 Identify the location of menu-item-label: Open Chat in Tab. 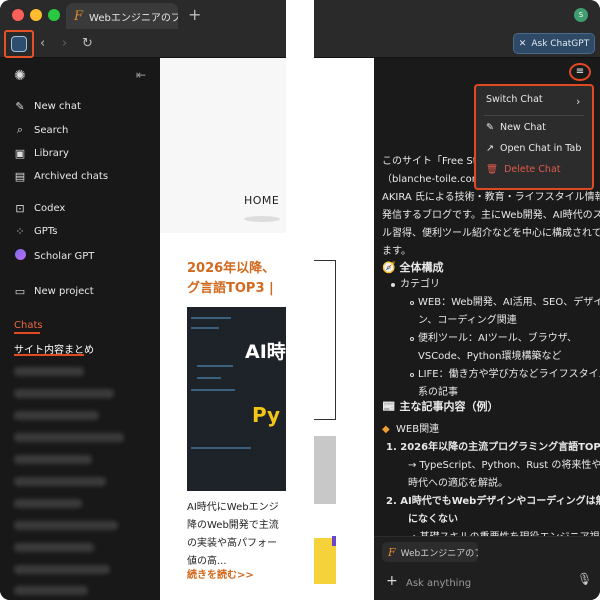
(540, 148).